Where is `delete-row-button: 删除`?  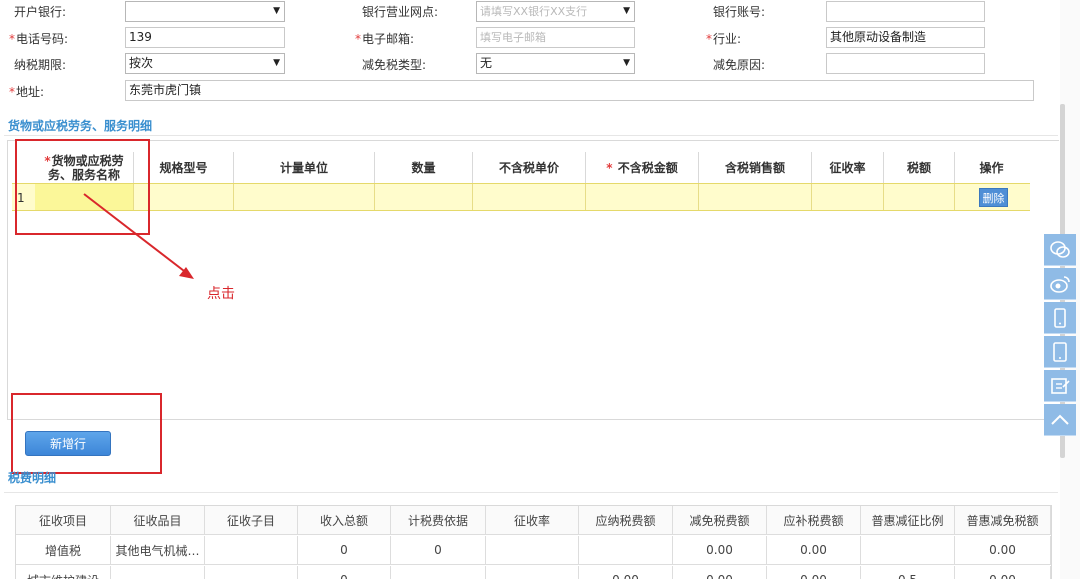
delete-row-button: 删除 is located at coordinates (993, 197).